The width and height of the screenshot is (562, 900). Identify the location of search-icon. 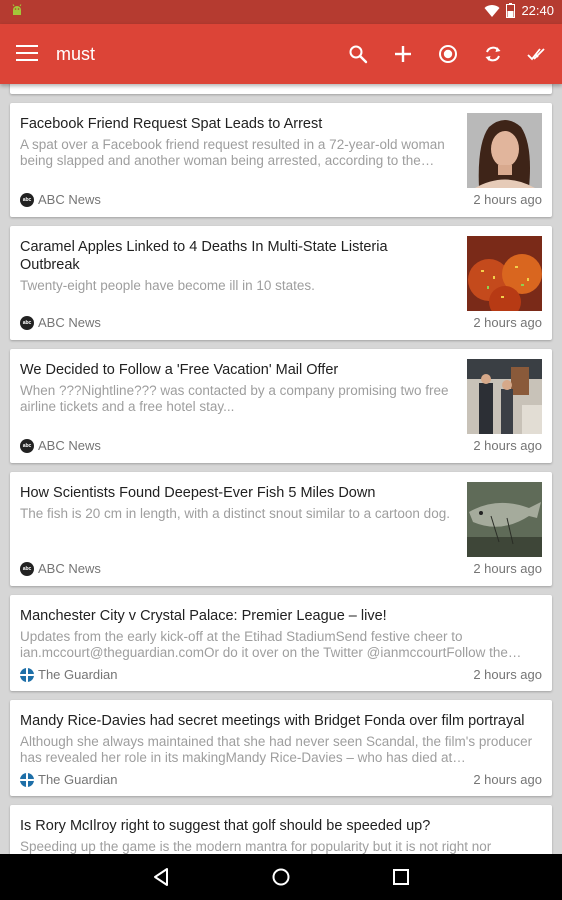
(358, 54).